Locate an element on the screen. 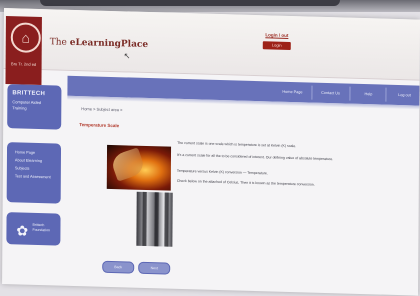 The height and width of the screenshot is (296, 420). icicle-image is located at coordinates (154, 219).